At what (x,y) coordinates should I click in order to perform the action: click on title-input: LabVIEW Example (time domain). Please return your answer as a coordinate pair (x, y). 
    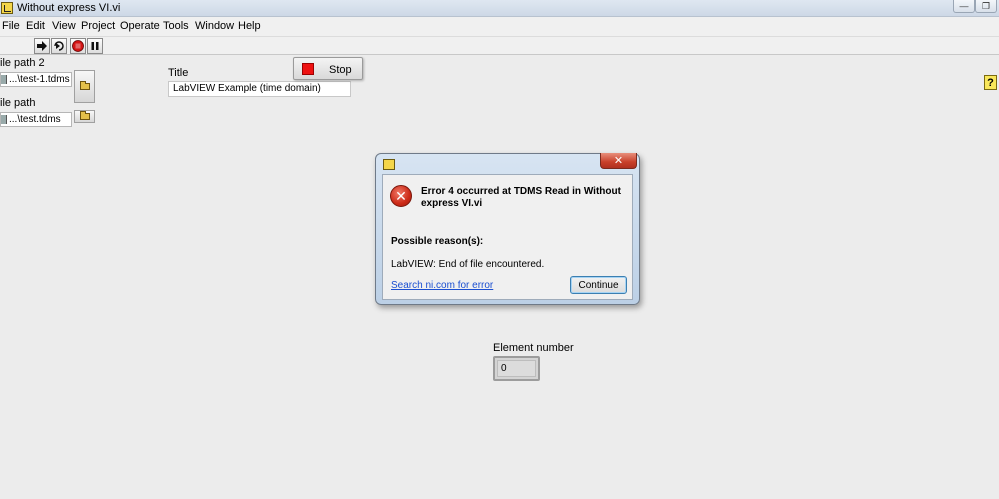
    Looking at the image, I should click on (259, 89).